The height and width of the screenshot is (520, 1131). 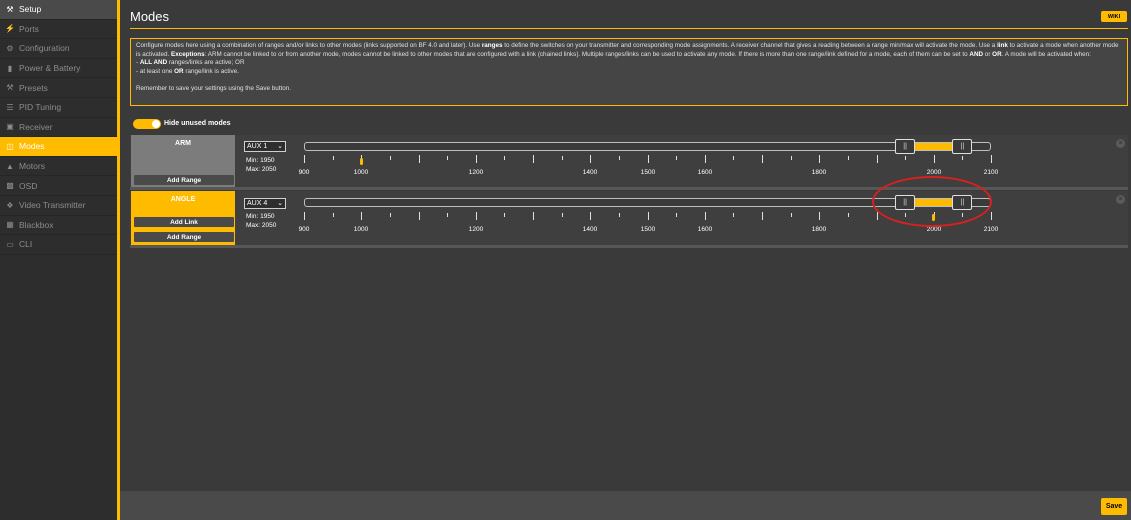 What do you see at coordinates (991, 229) in the screenshot?
I see `scale-tick-label: 2100` at bounding box center [991, 229].